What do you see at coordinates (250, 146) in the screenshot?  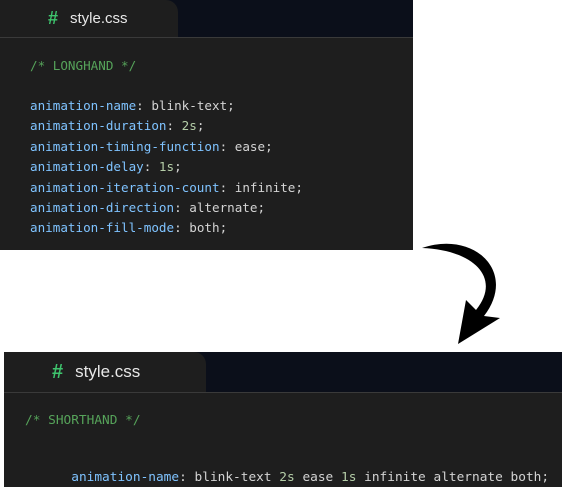 I see `code-value: ease` at bounding box center [250, 146].